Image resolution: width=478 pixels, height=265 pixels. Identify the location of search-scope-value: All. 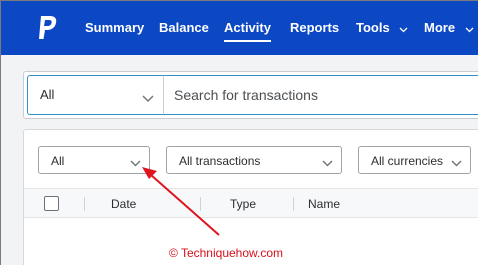
(47, 94).